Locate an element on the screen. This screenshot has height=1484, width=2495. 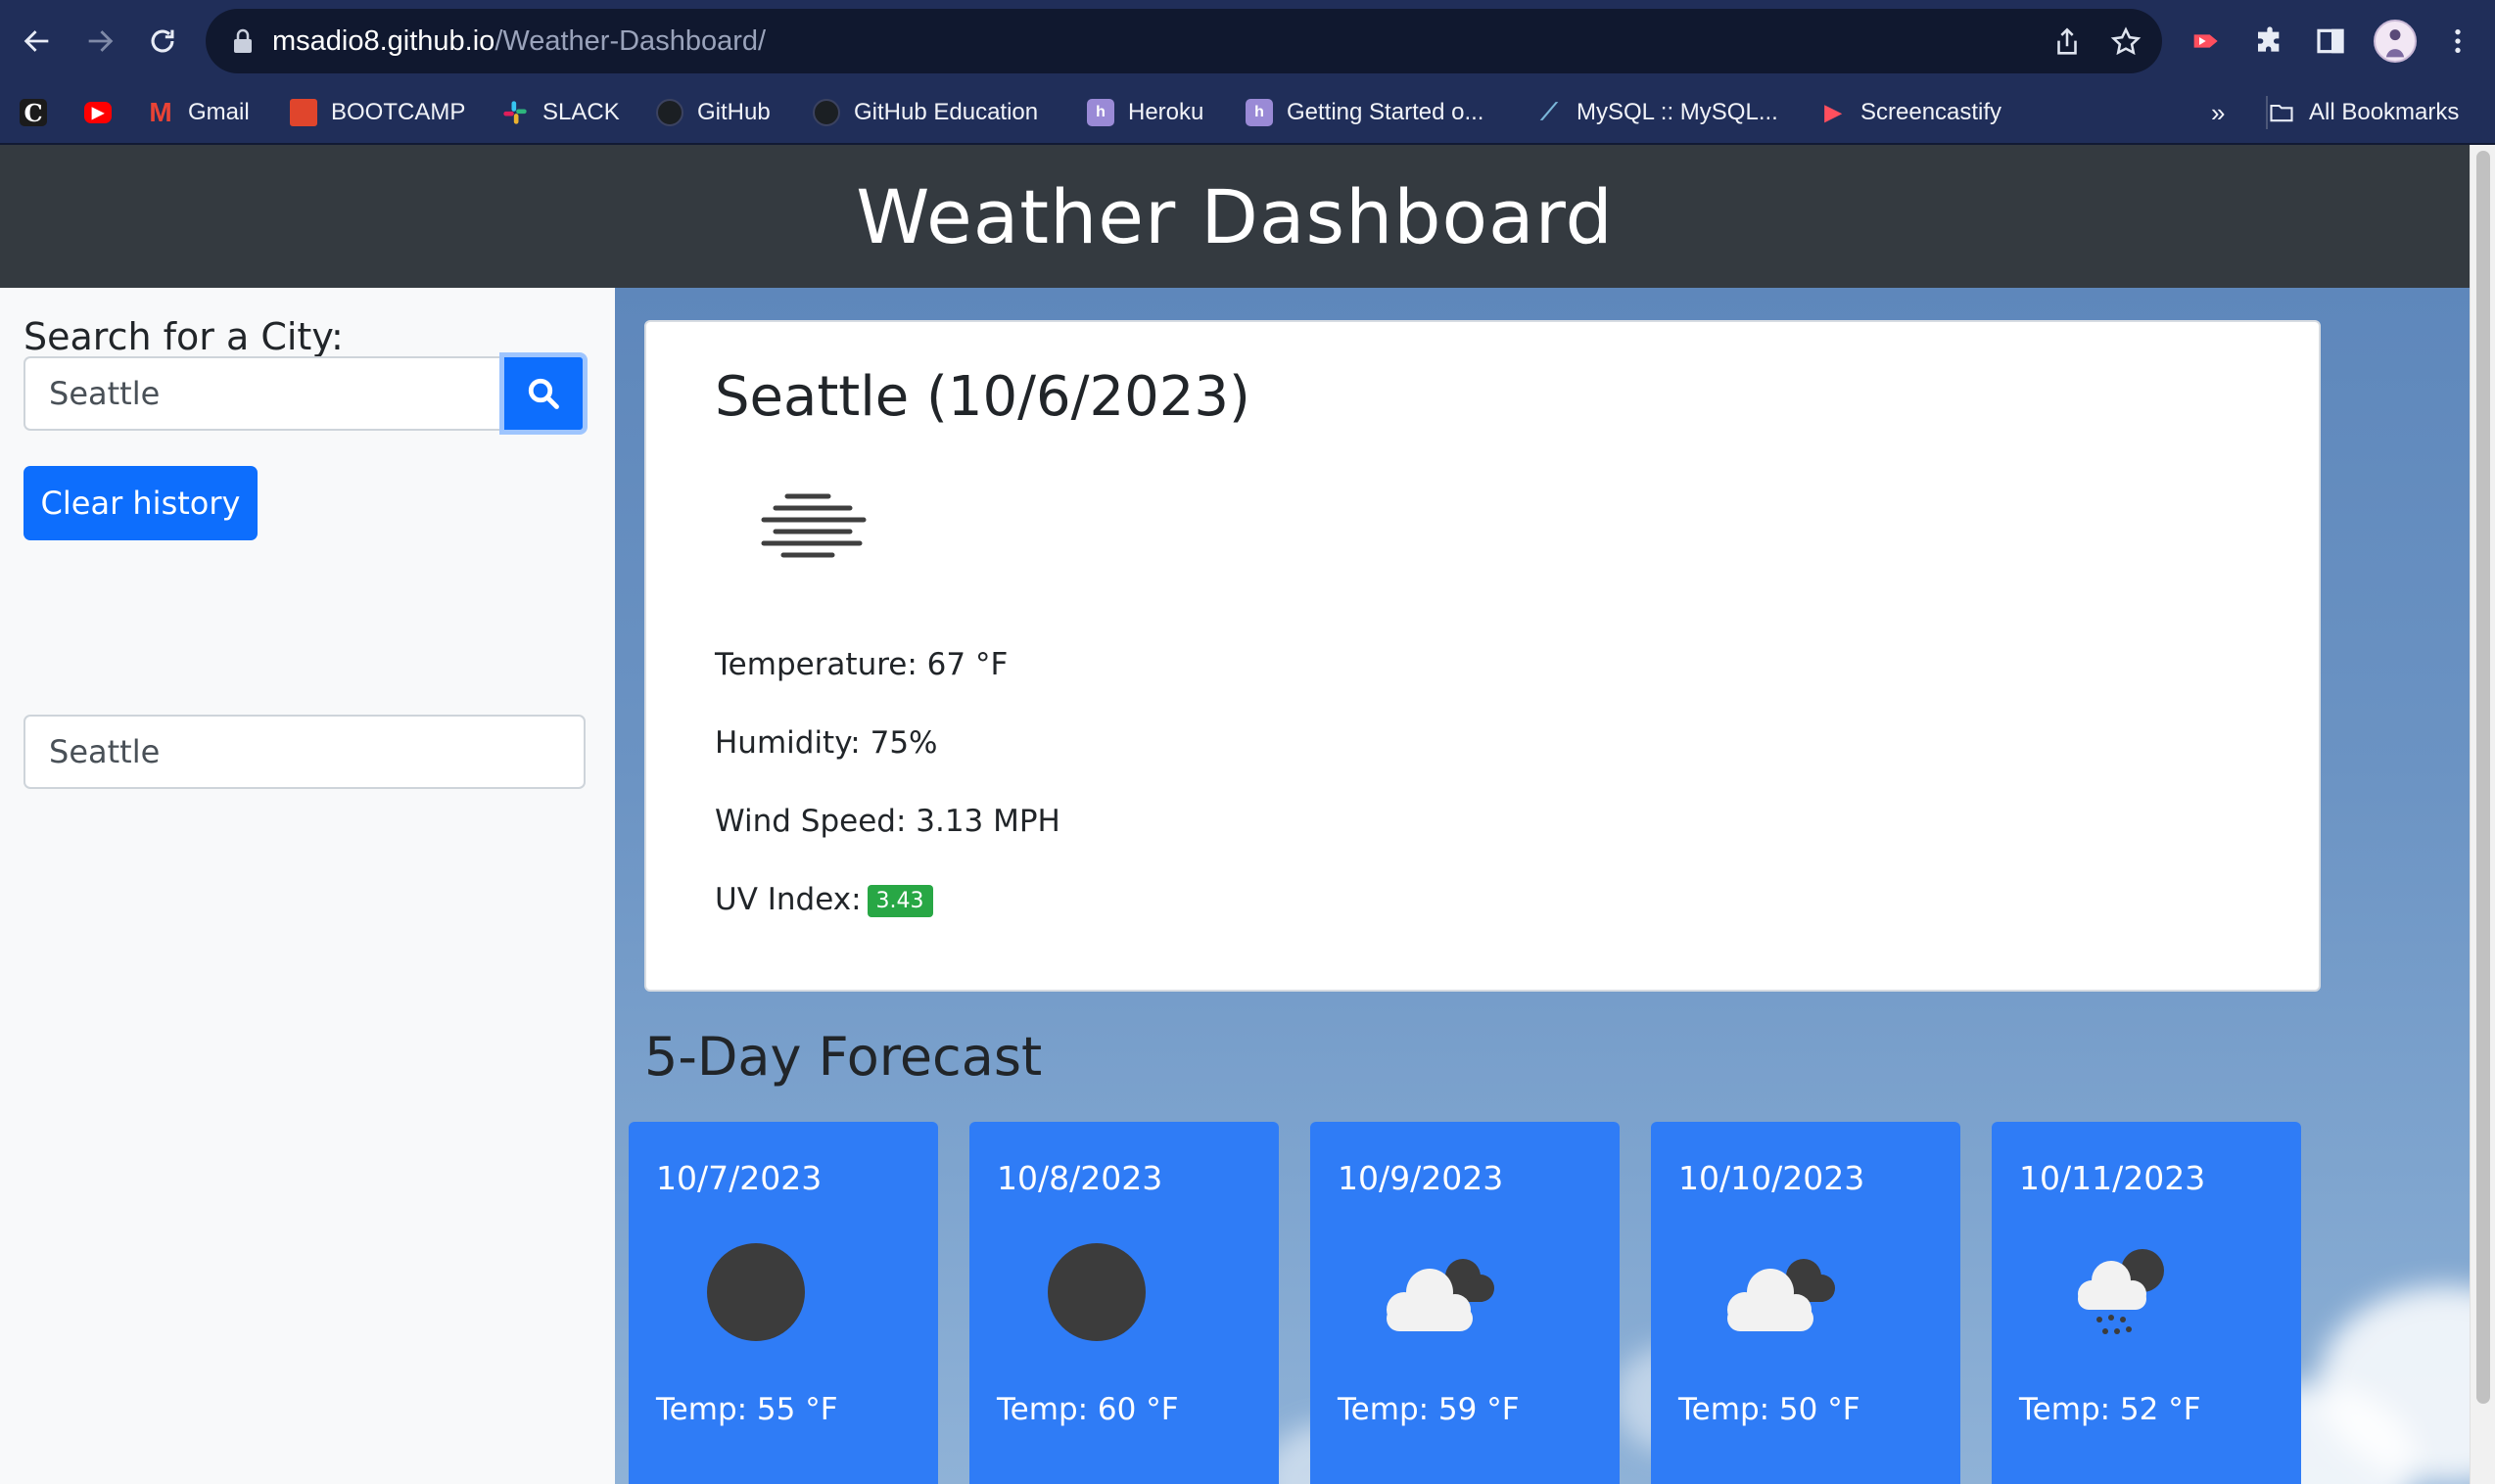
bookmark-github-education: GitHub Education is located at coordinates (925, 112).